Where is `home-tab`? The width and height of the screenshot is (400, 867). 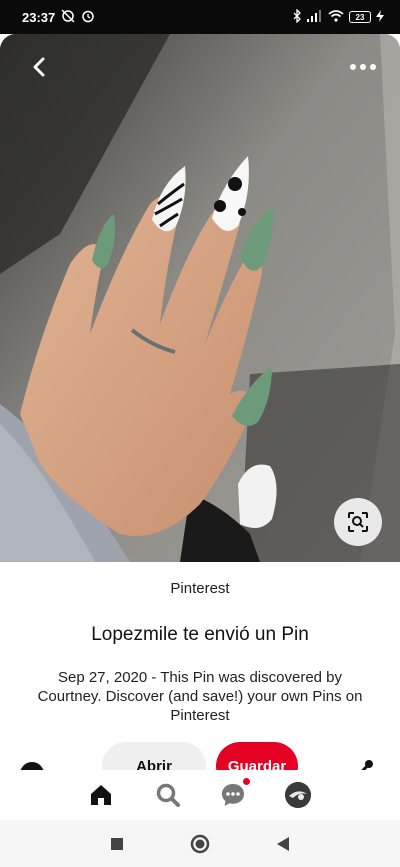
home-tab is located at coordinates (101, 795).